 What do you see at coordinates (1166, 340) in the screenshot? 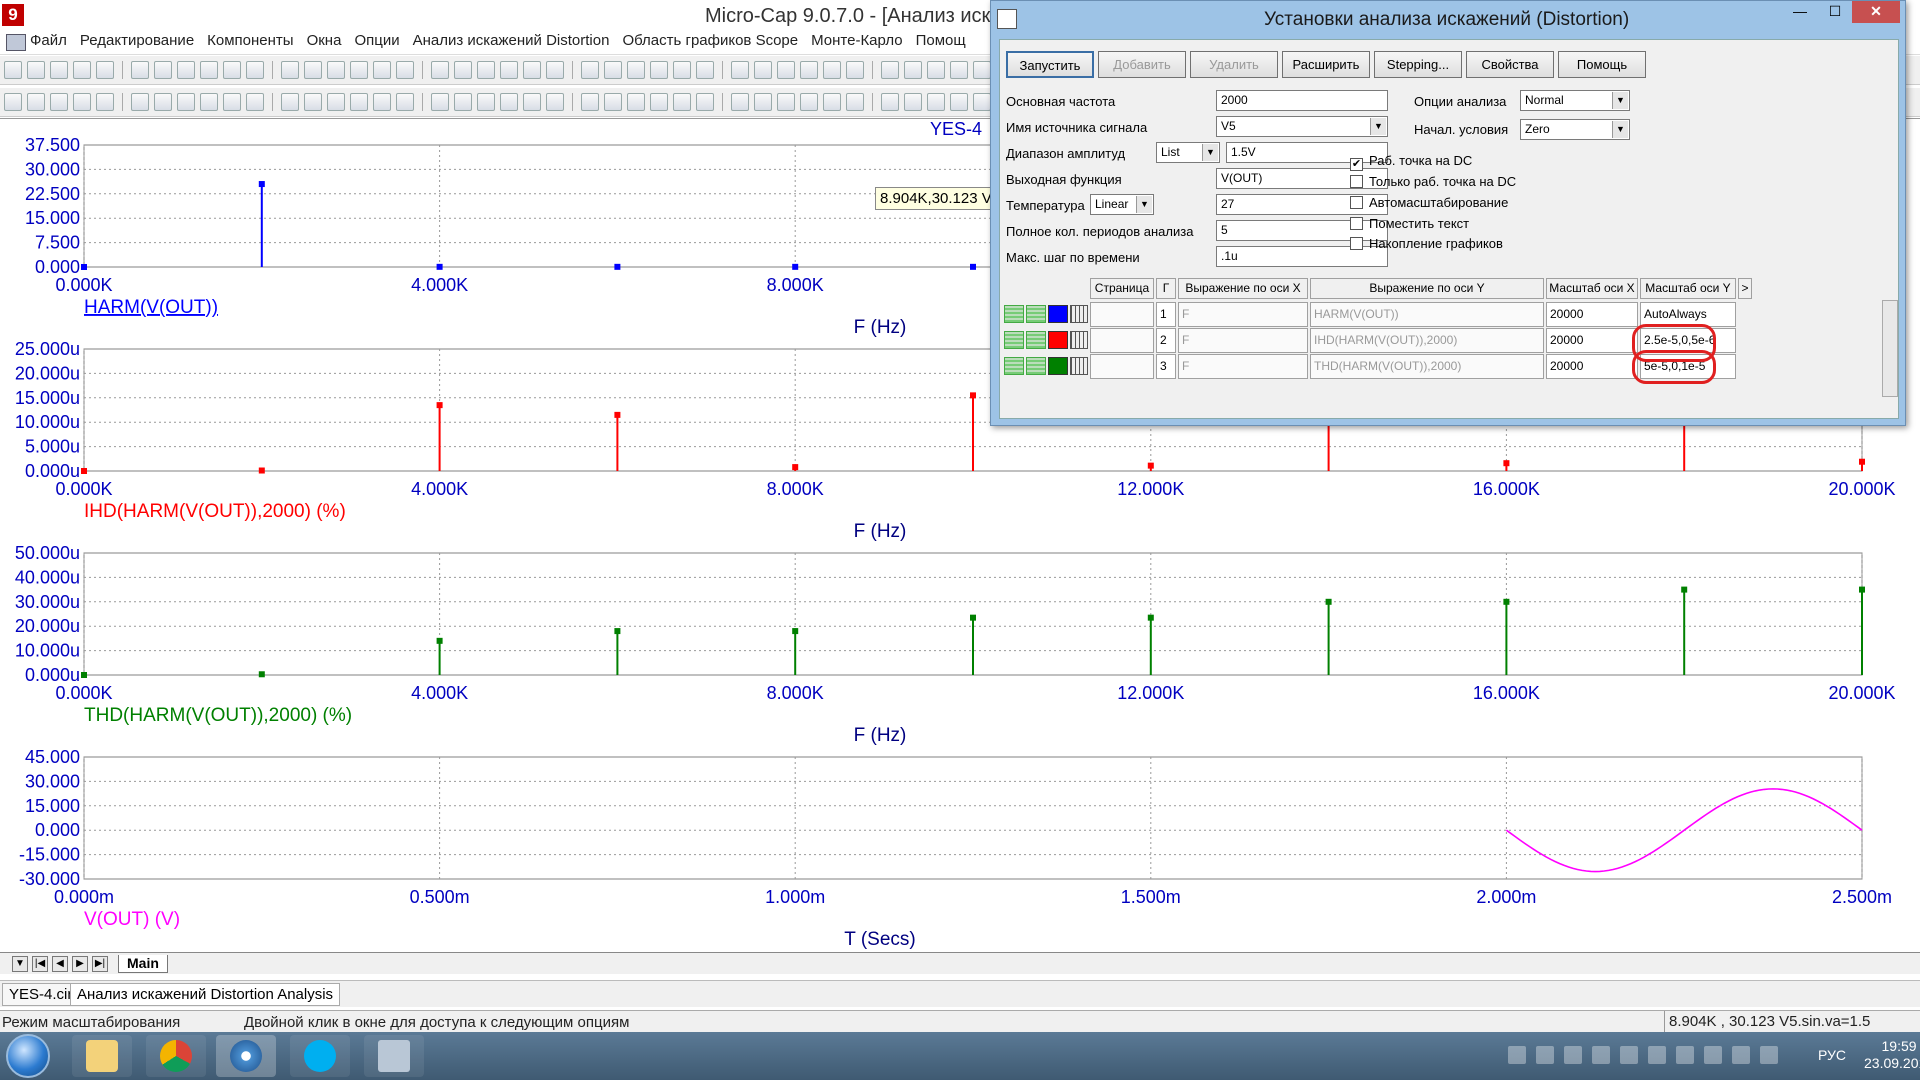
I see `grid-cell-g: 2` at bounding box center [1166, 340].